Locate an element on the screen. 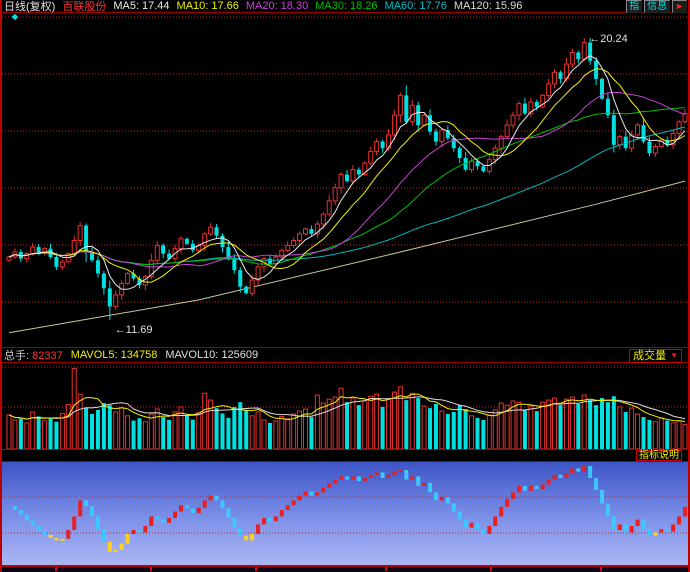 This screenshot has height=572, width=690. x-axis-strip is located at coordinates (345, 569).